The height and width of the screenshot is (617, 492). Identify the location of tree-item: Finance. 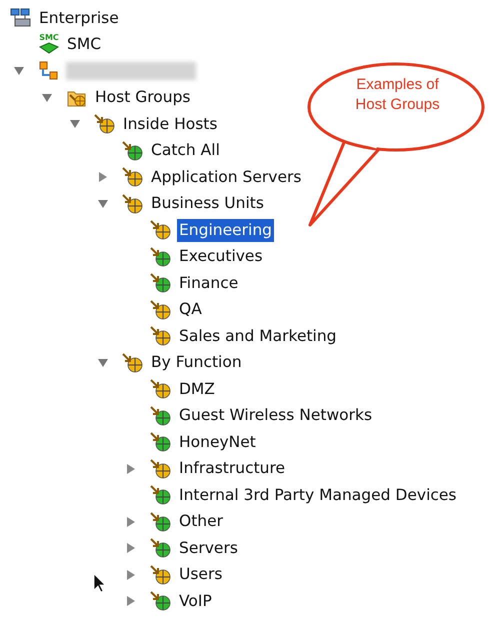
(208, 283).